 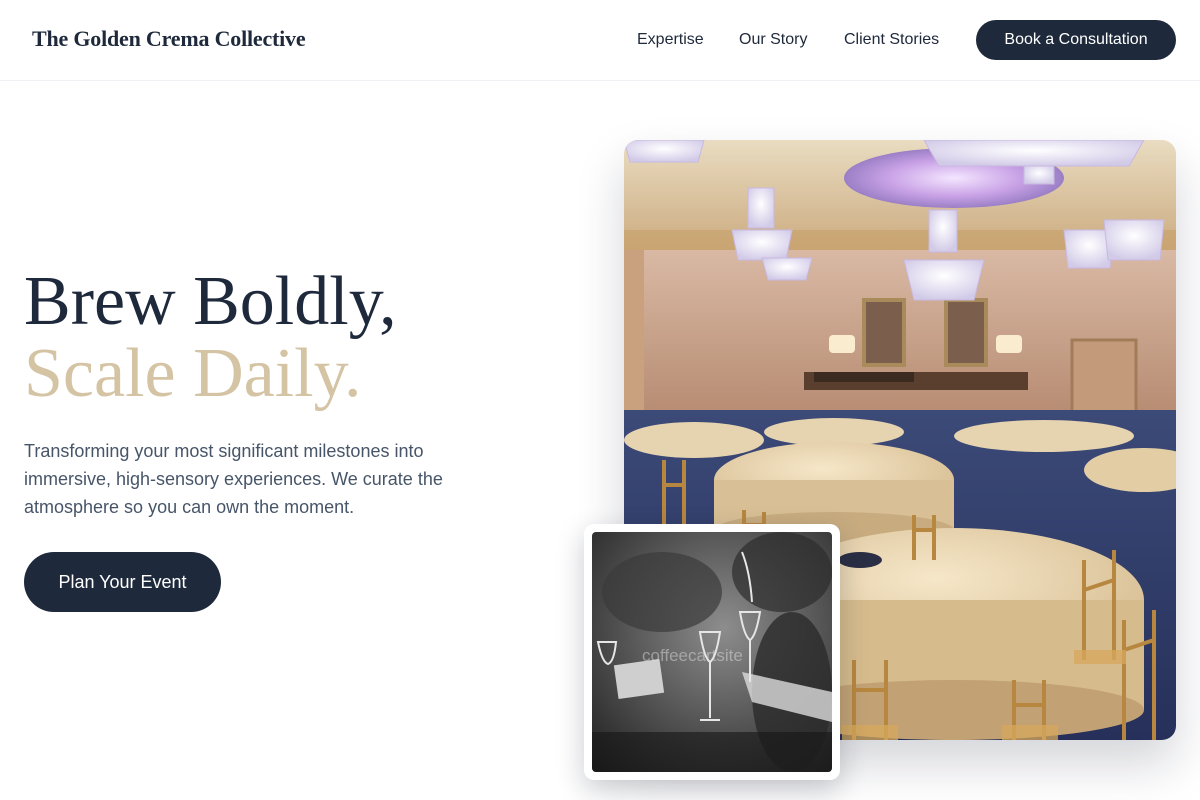 What do you see at coordinates (169, 39) in the screenshot?
I see `brand-logo: The Golden Crema Collective` at bounding box center [169, 39].